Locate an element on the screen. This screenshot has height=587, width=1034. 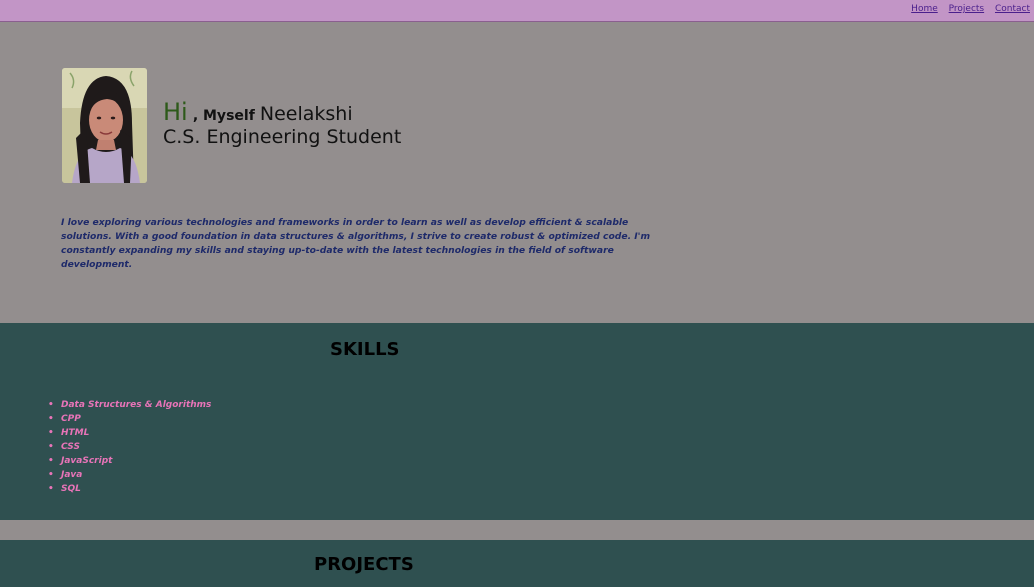
nav-link-projects: Projects is located at coordinates (966, 9).